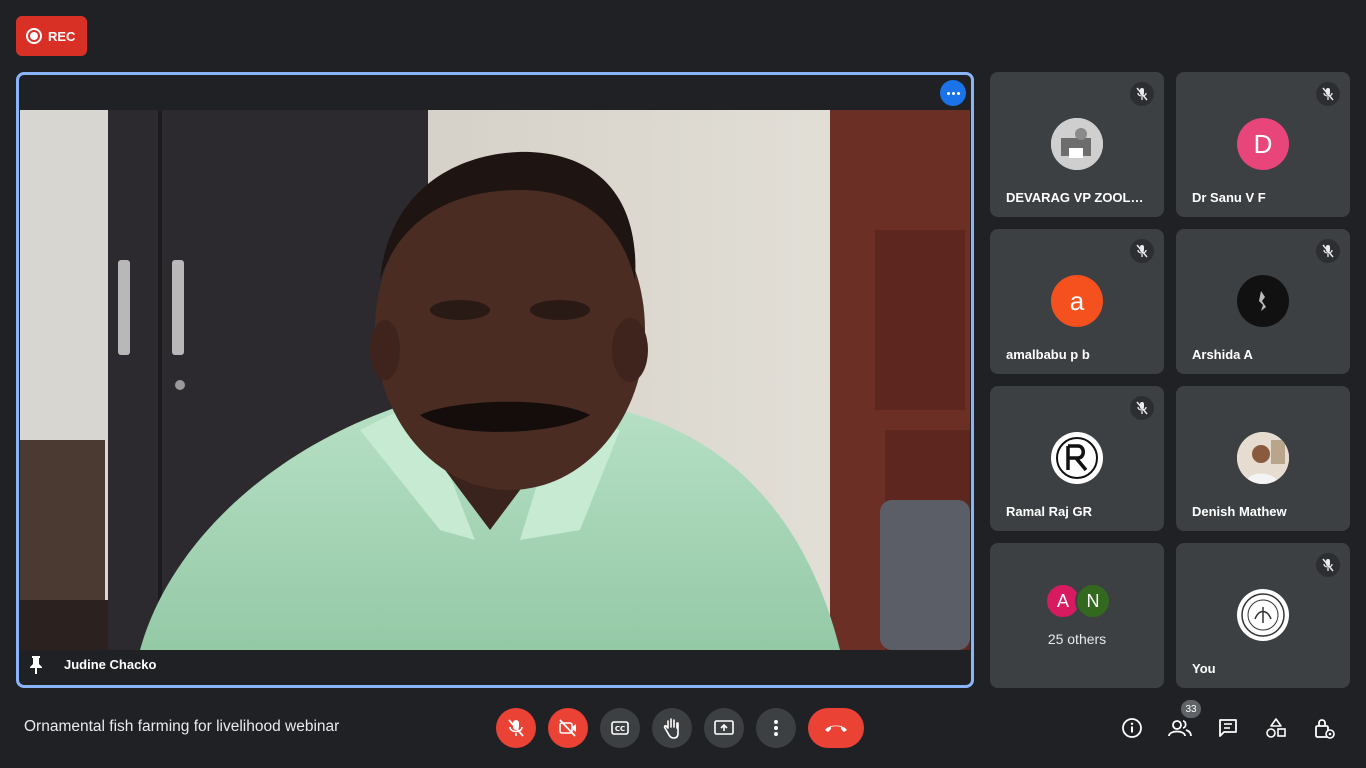 Image resolution: width=1366 pixels, height=768 pixels. I want to click on end-call-button, so click(836, 728).